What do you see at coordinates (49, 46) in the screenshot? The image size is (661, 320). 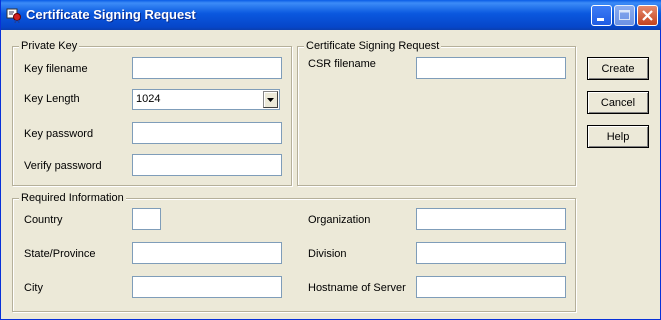 I see `private-key-group-title: Private Key` at bounding box center [49, 46].